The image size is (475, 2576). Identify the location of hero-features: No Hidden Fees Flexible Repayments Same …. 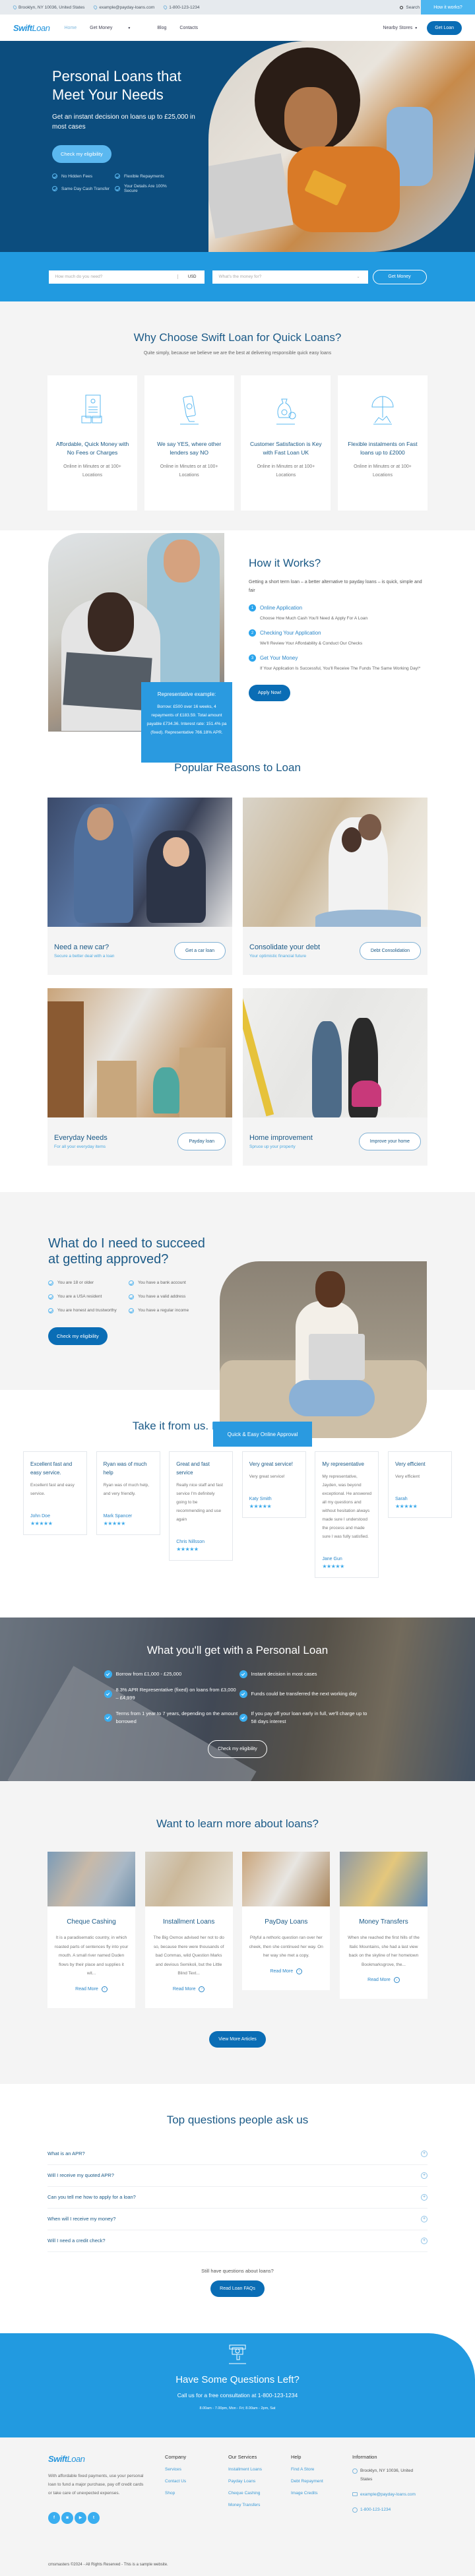
(125, 183).